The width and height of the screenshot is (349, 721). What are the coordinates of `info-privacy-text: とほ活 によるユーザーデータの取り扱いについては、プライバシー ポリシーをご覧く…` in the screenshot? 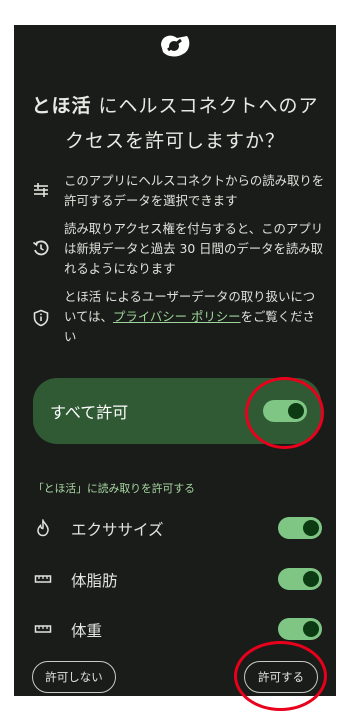 It's located at (195, 317).